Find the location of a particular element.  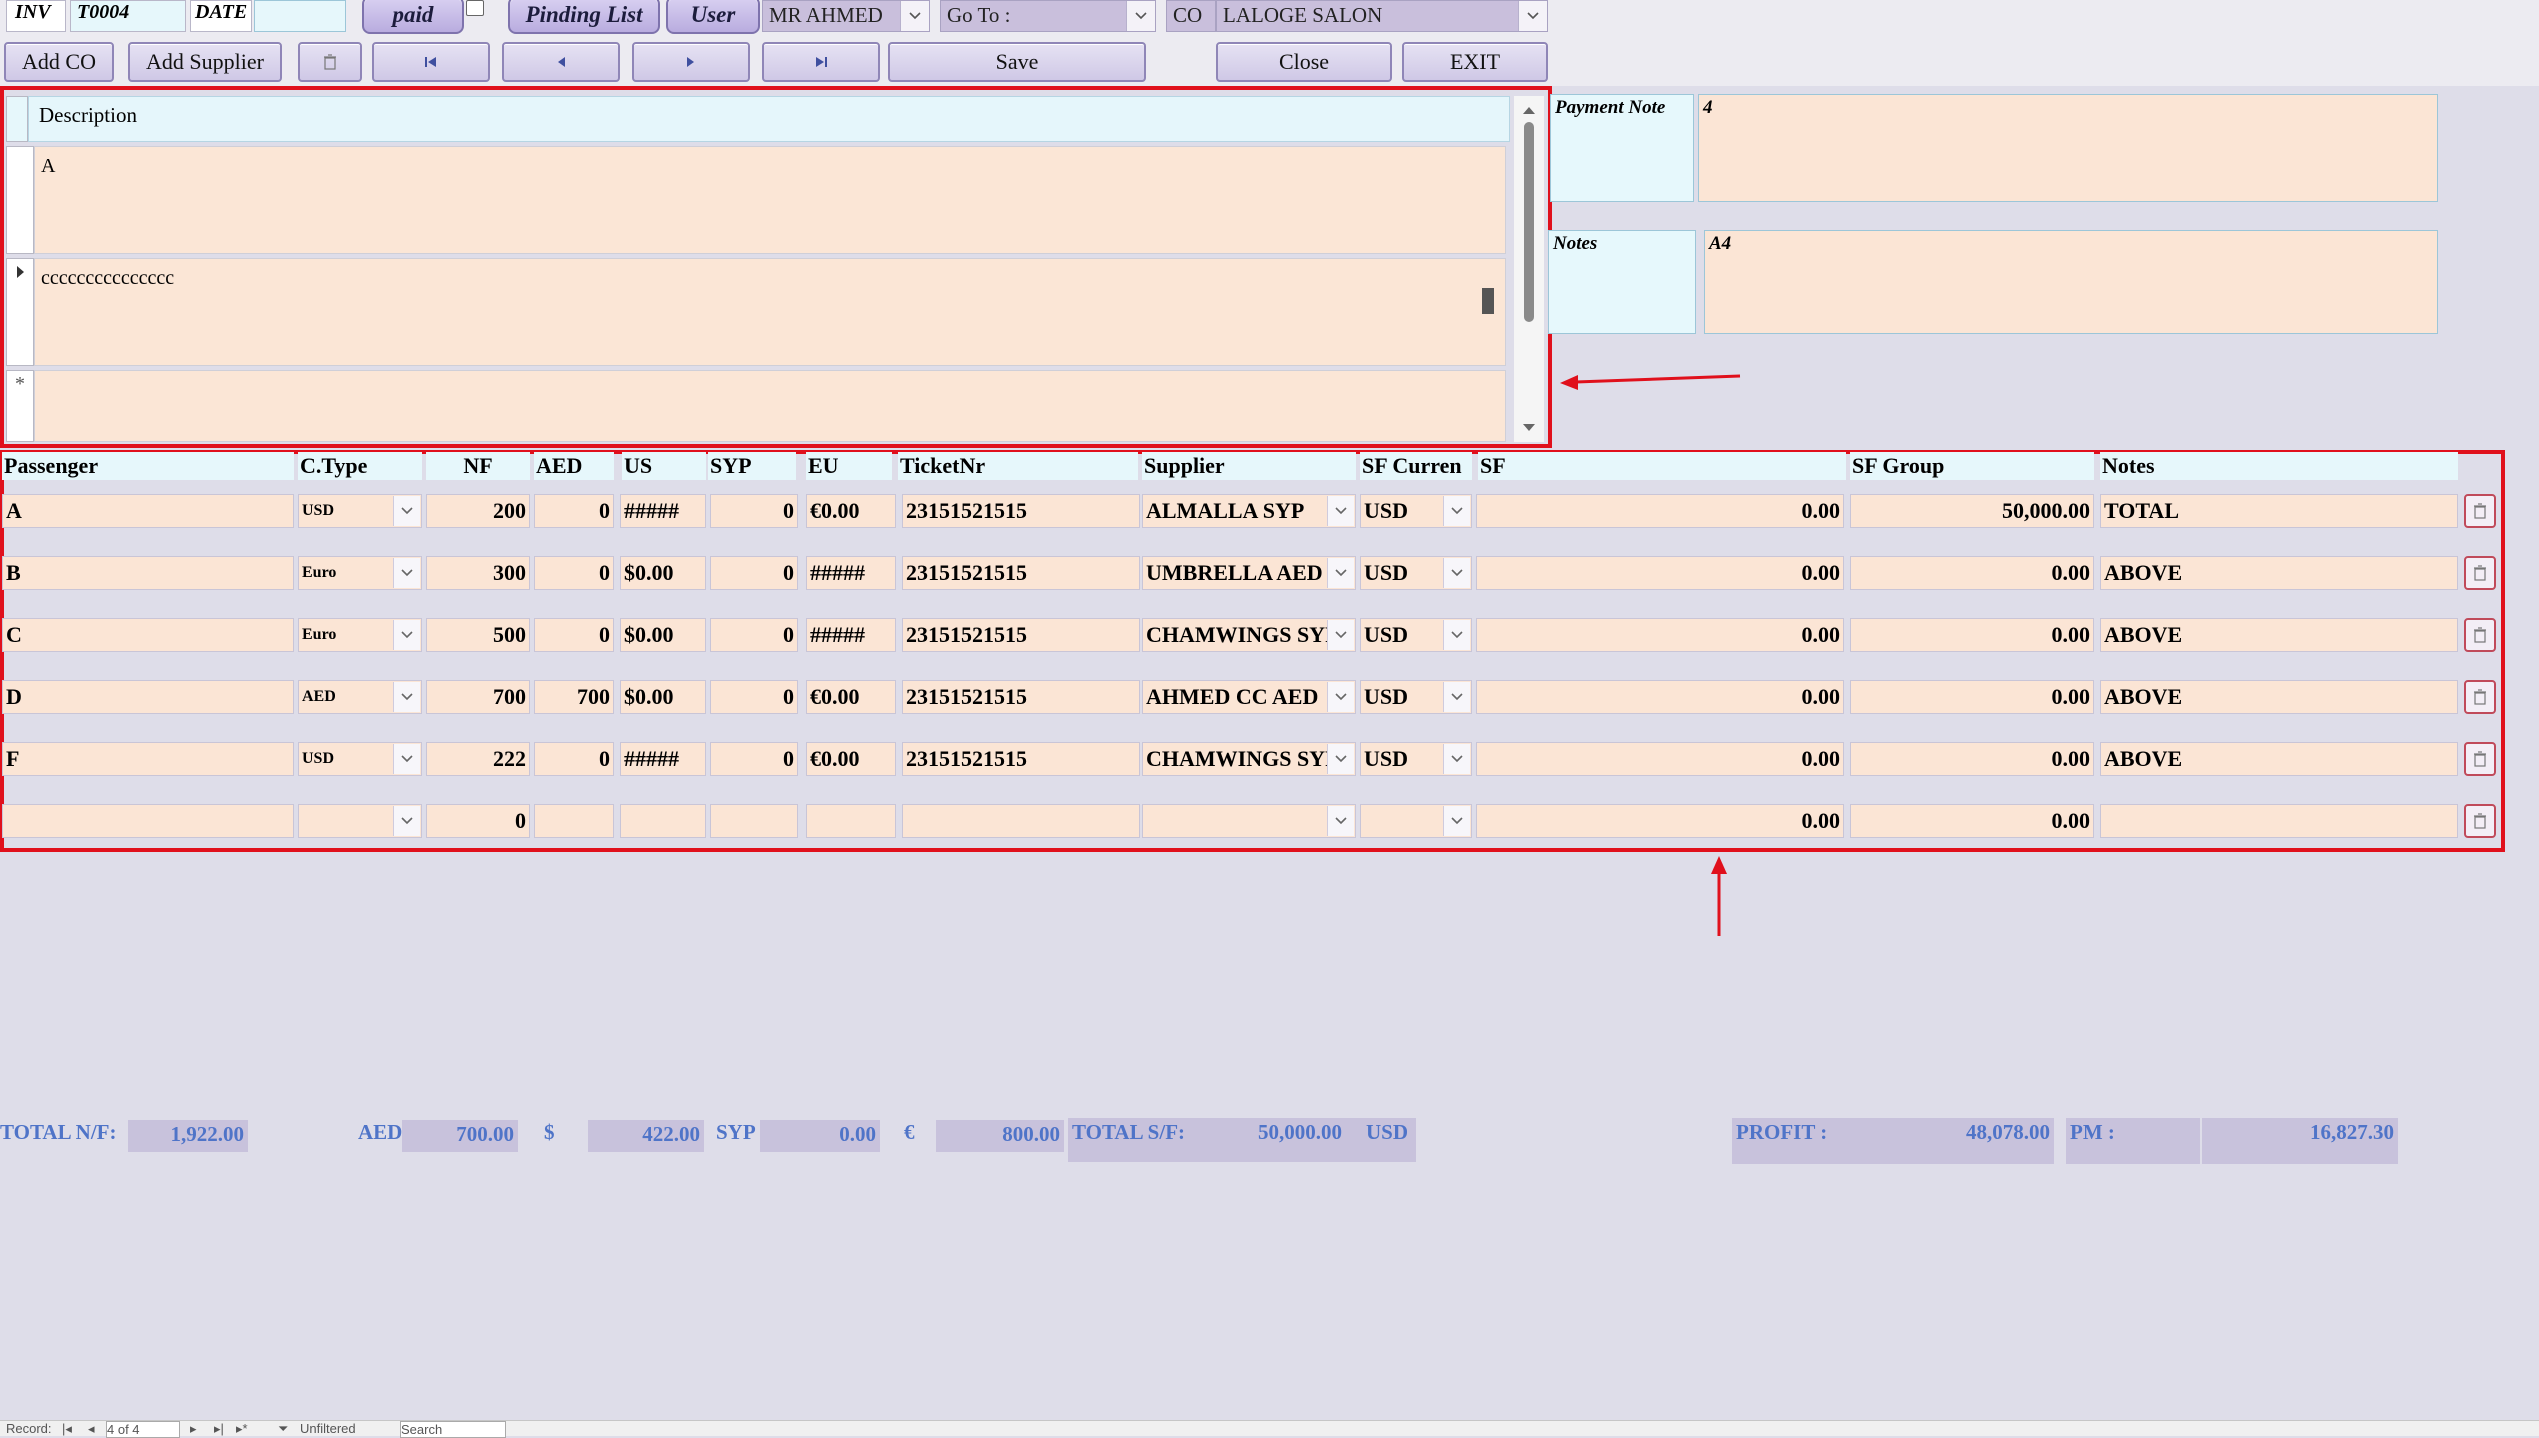

first-record-button is located at coordinates (431, 62).